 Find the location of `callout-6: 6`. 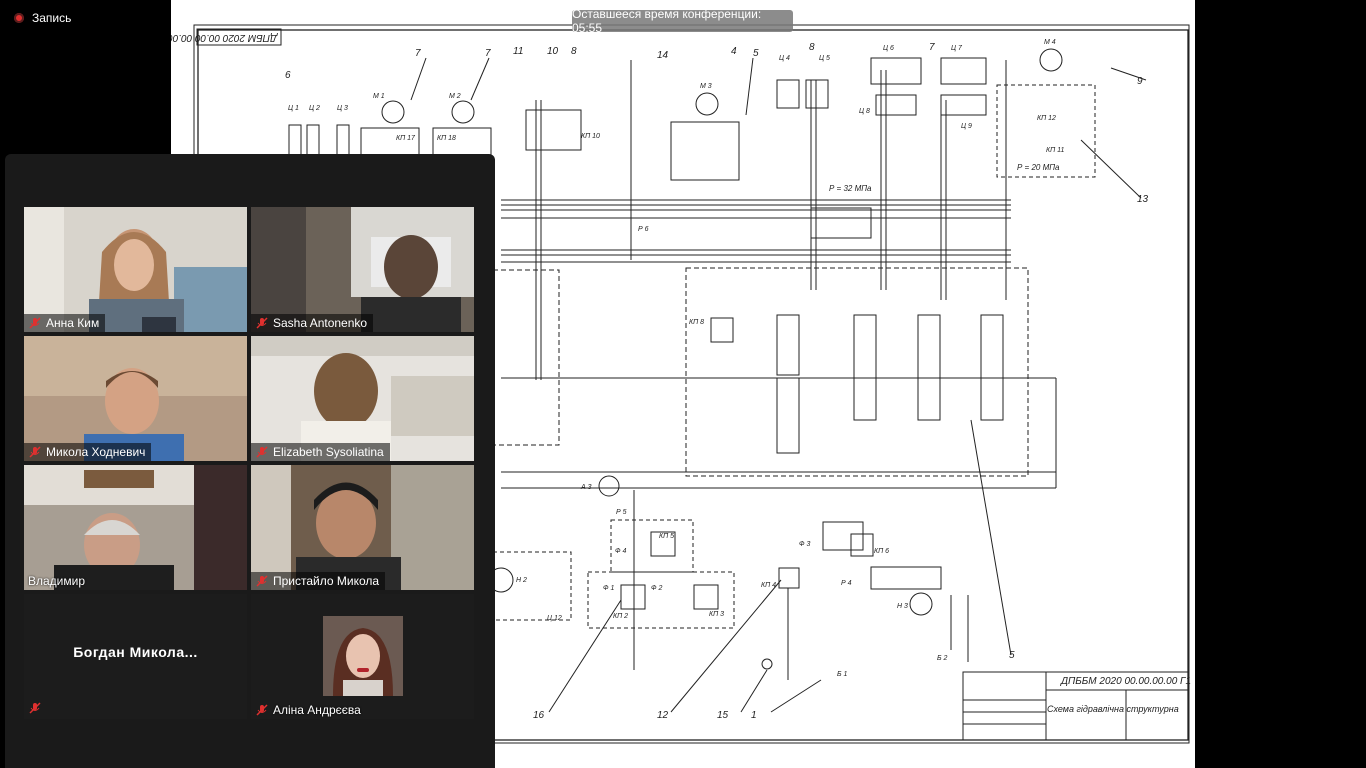

callout-6: 6 is located at coordinates (288, 75).